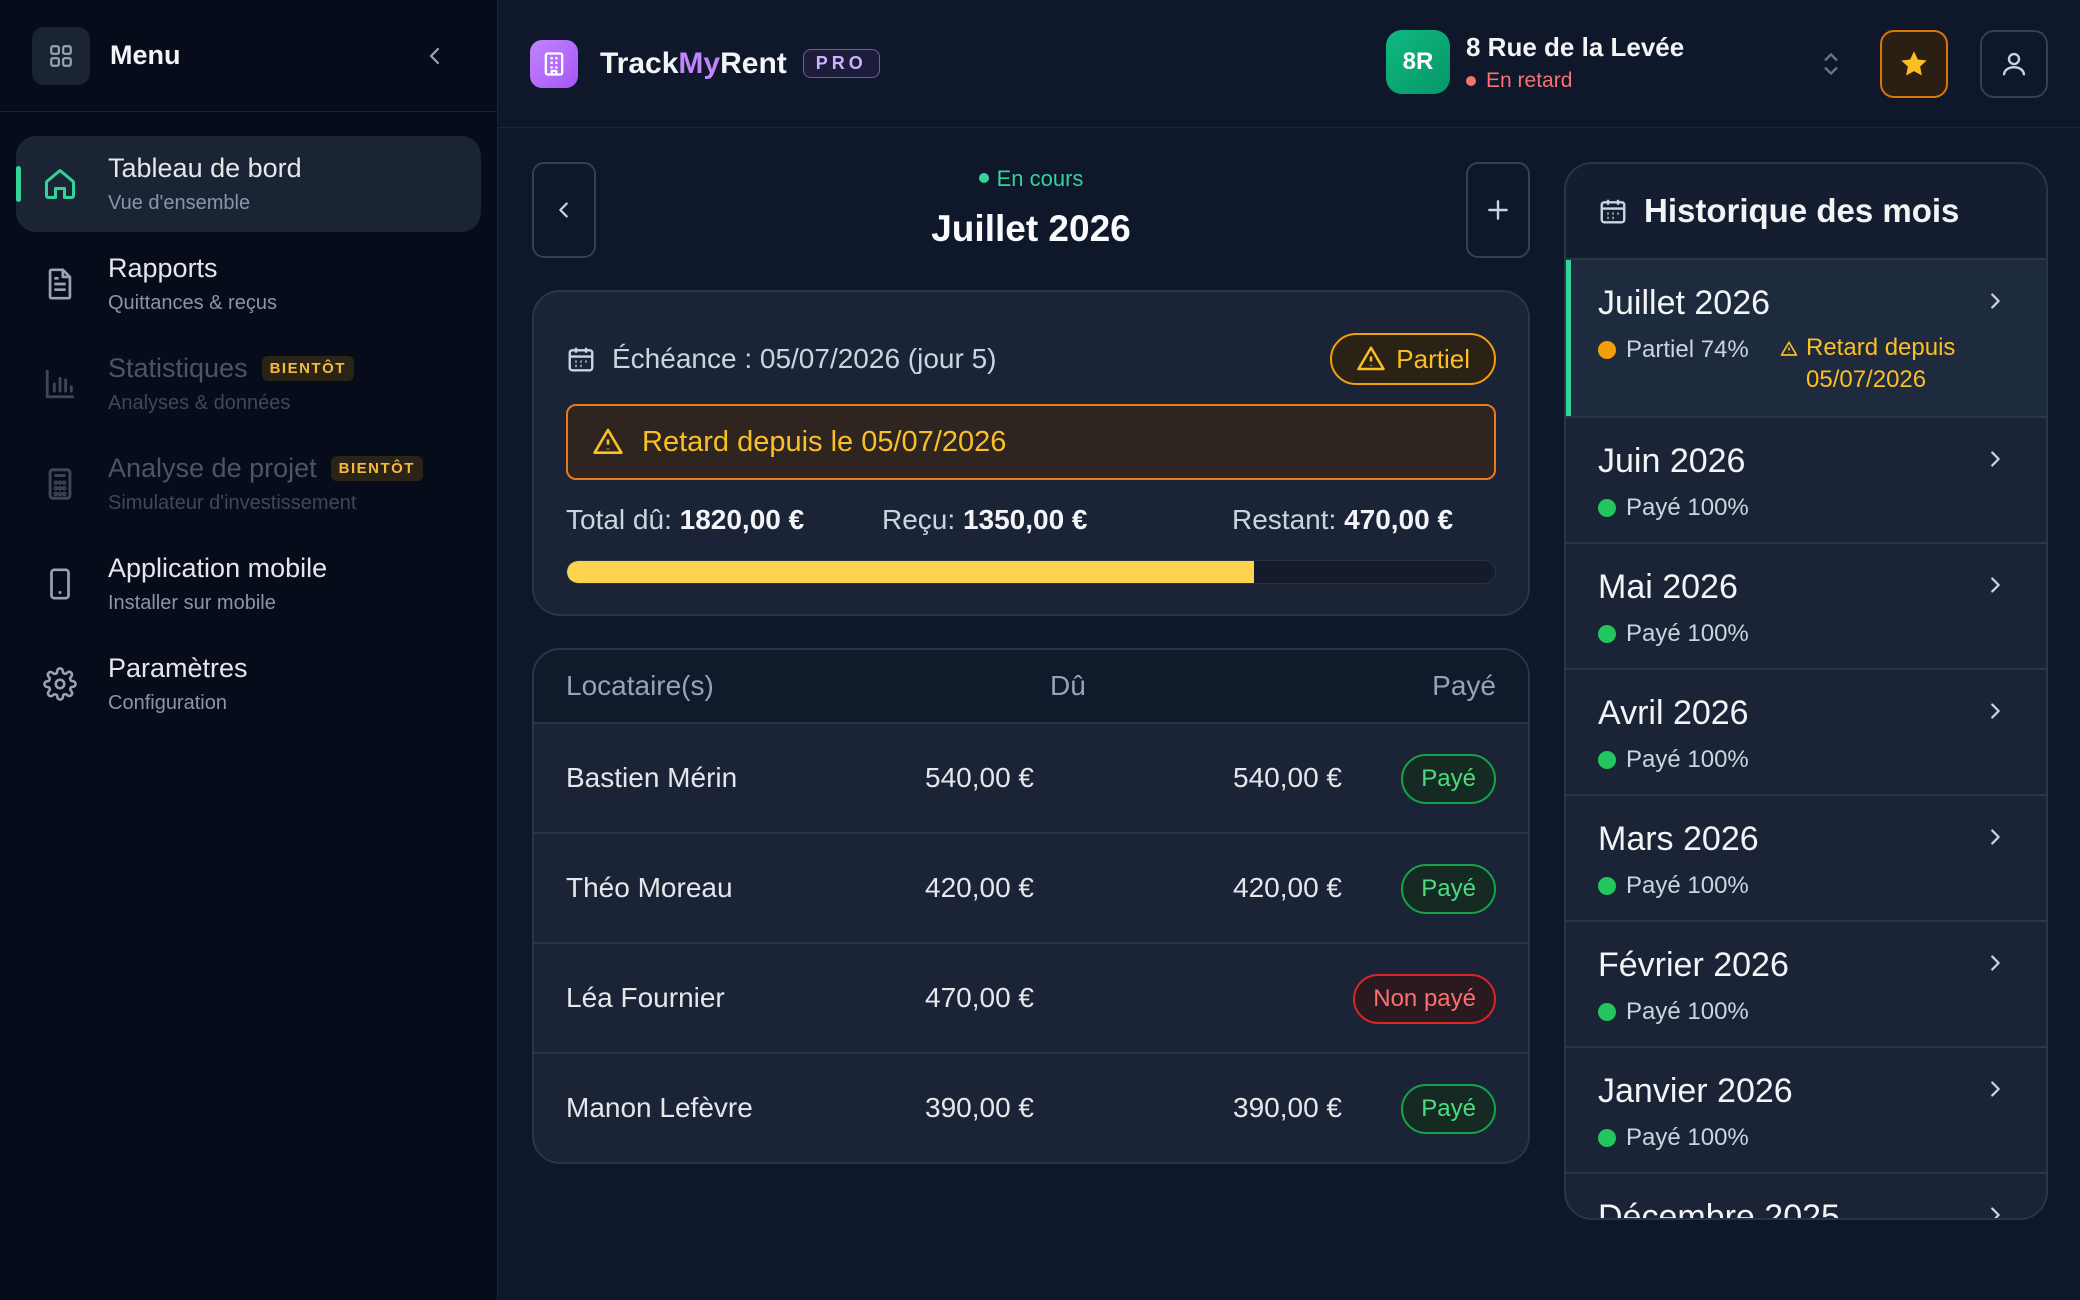 This screenshot has width=2080, height=1300. Describe the element at coordinates (1424, 999) in the screenshot. I see `status-badge: Non payé` at that location.